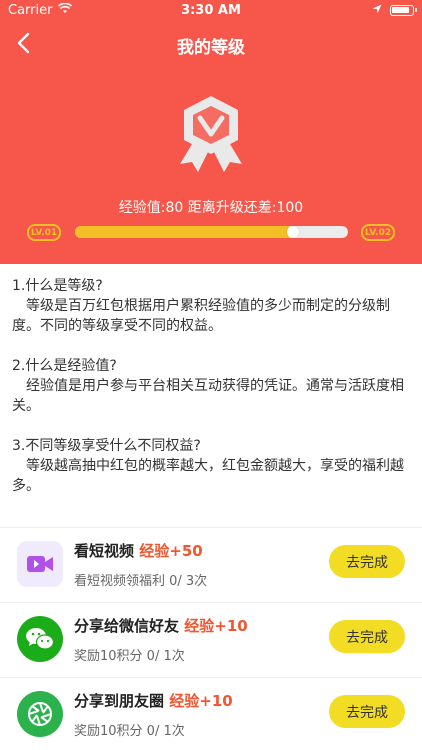 The height and width of the screenshot is (750, 422). What do you see at coordinates (211, 714) in the screenshot?
I see `task-item-moments: 分享到朋友圈 经验+10 奖励10积分 0/ 1次 去完成` at bounding box center [211, 714].